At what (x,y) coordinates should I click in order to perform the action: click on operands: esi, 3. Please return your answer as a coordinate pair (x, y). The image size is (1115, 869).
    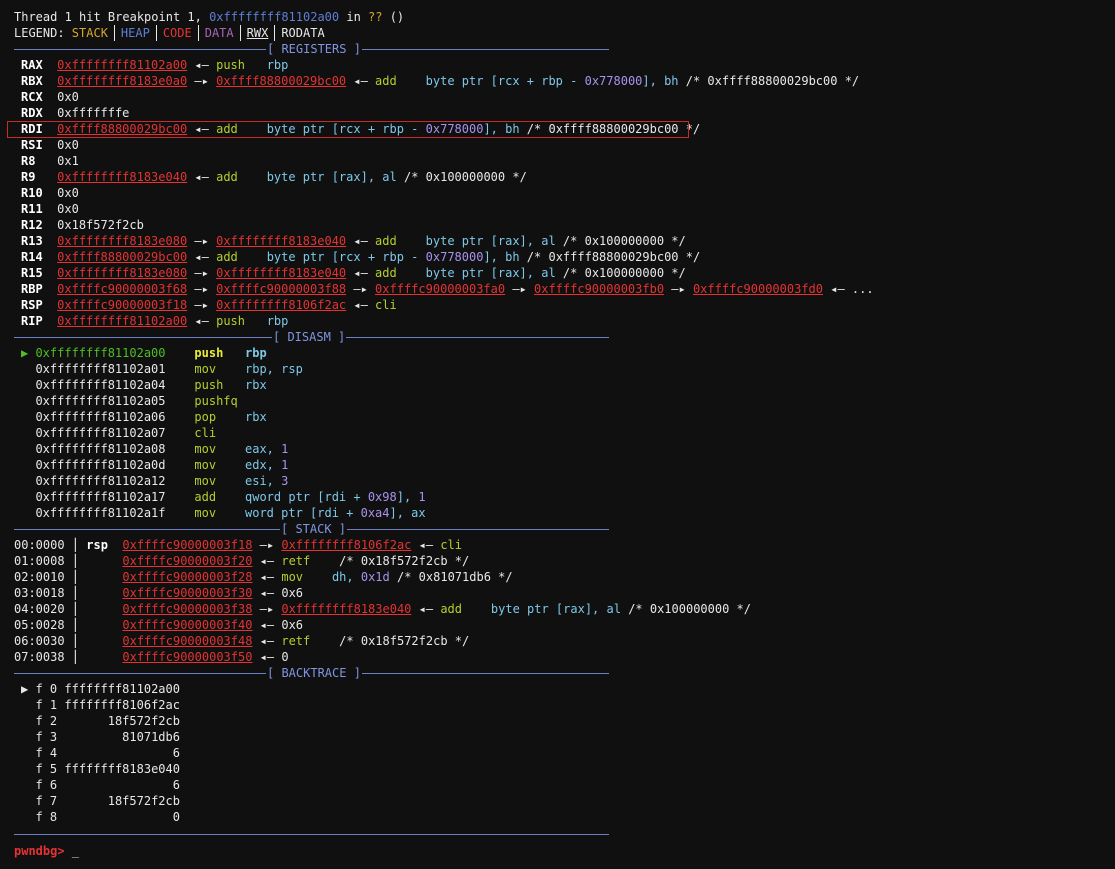
    Looking at the image, I should click on (267, 481).